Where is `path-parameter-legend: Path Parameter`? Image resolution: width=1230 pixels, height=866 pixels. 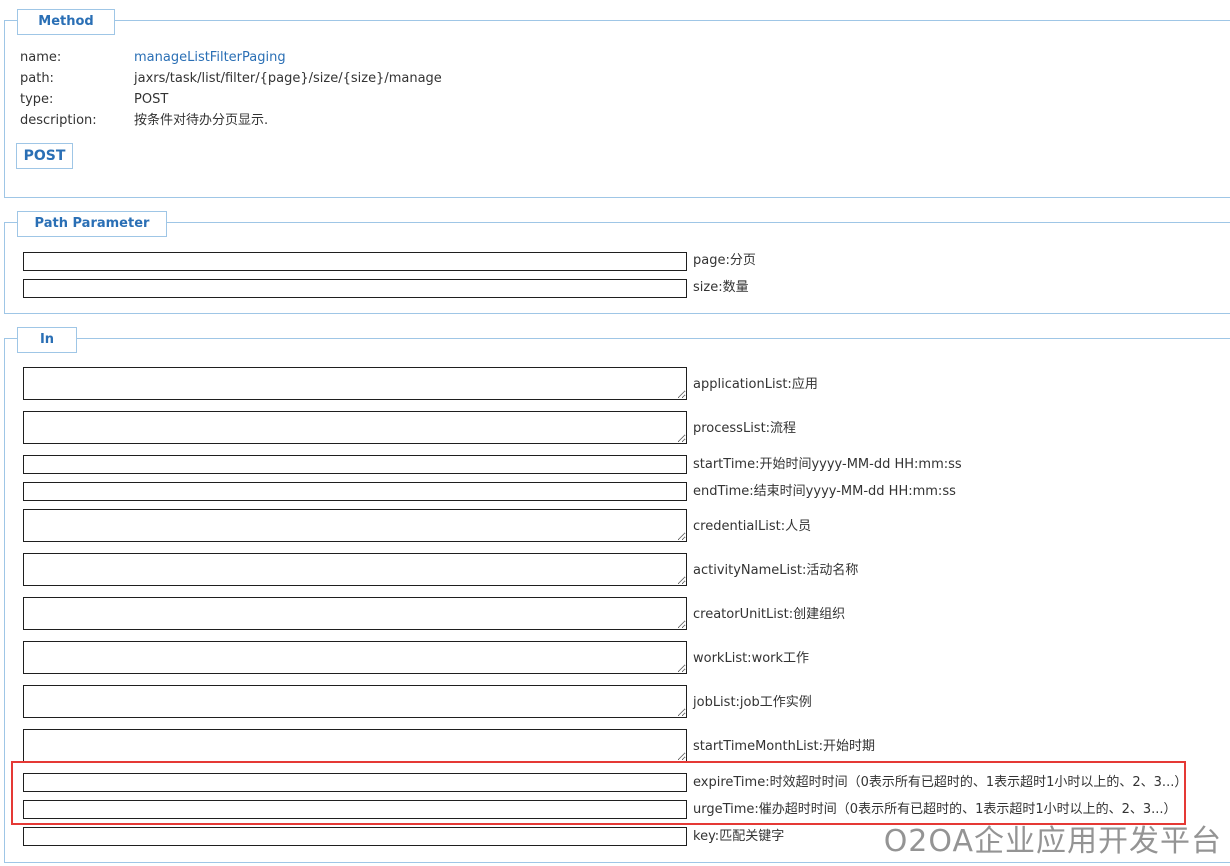 path-parameter-legend: Path Parameter is located at coordinates (92, 224).